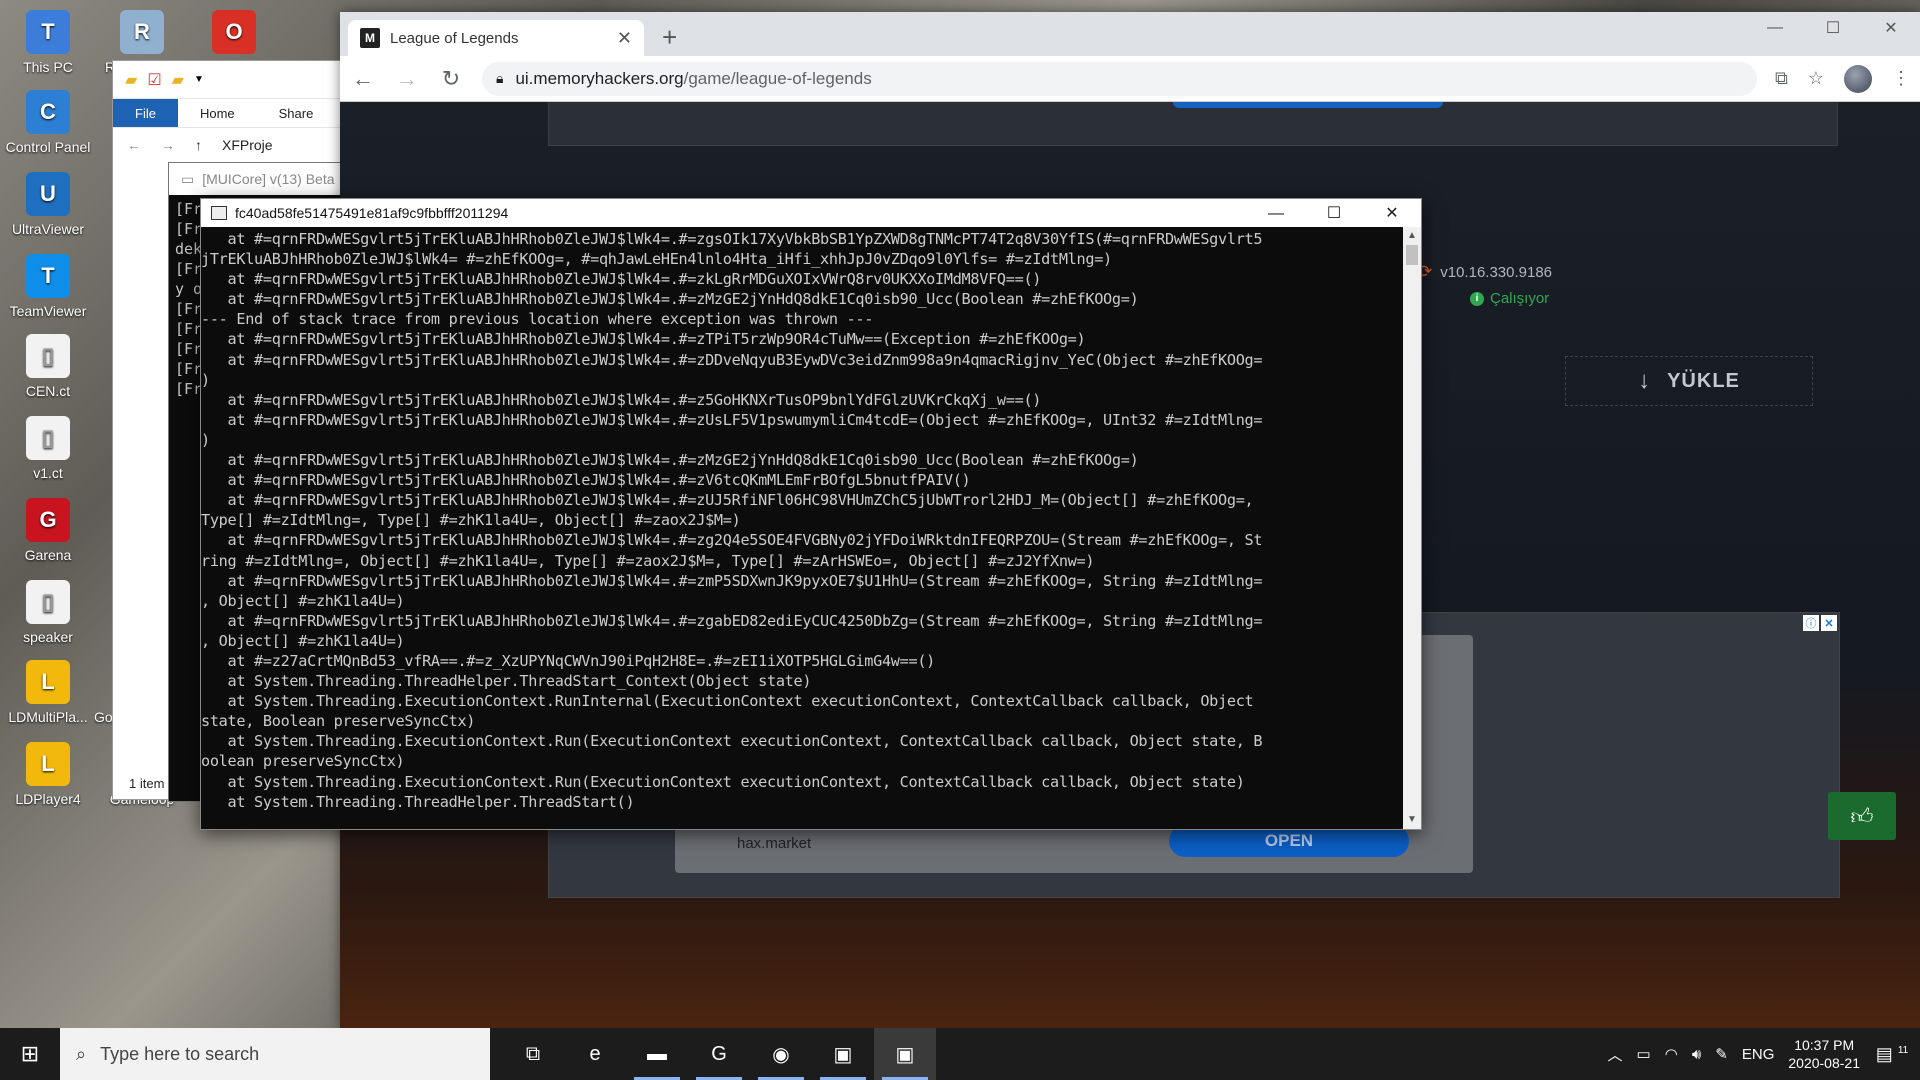 Image resolution: width=1920 pixels, height=1080 pixels. Describe the element at coordinates (496, 38) in the screenshot. I see `browser-tab: M League of Legends ✕` at that location.